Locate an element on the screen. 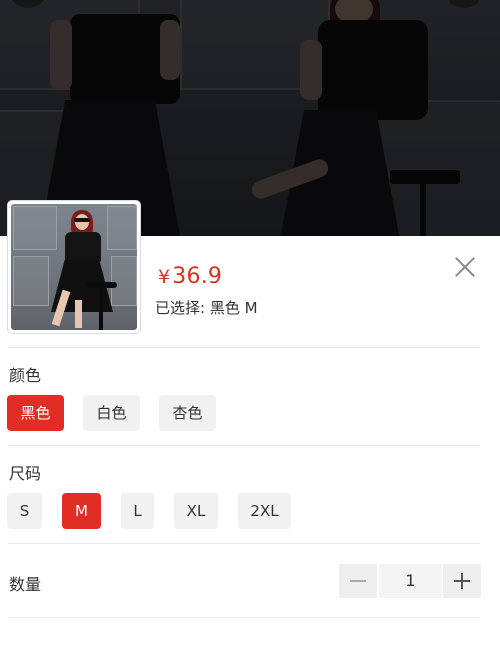 Image resolution: width=500 pixels, height=651 pixels. size-option-xl: XL is located at coordinates (196, 511).